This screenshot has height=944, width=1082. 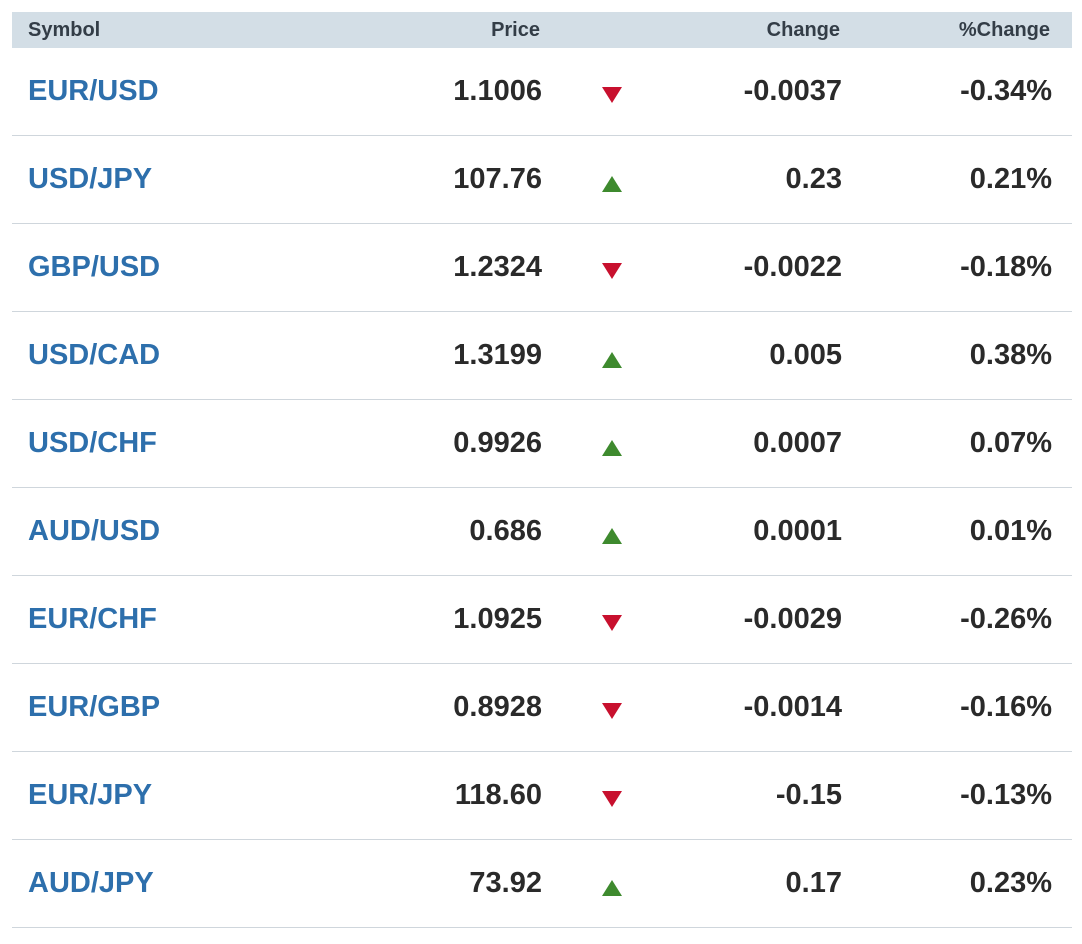 I want to click on price-value: 73.92, so click(x=505, y=883).